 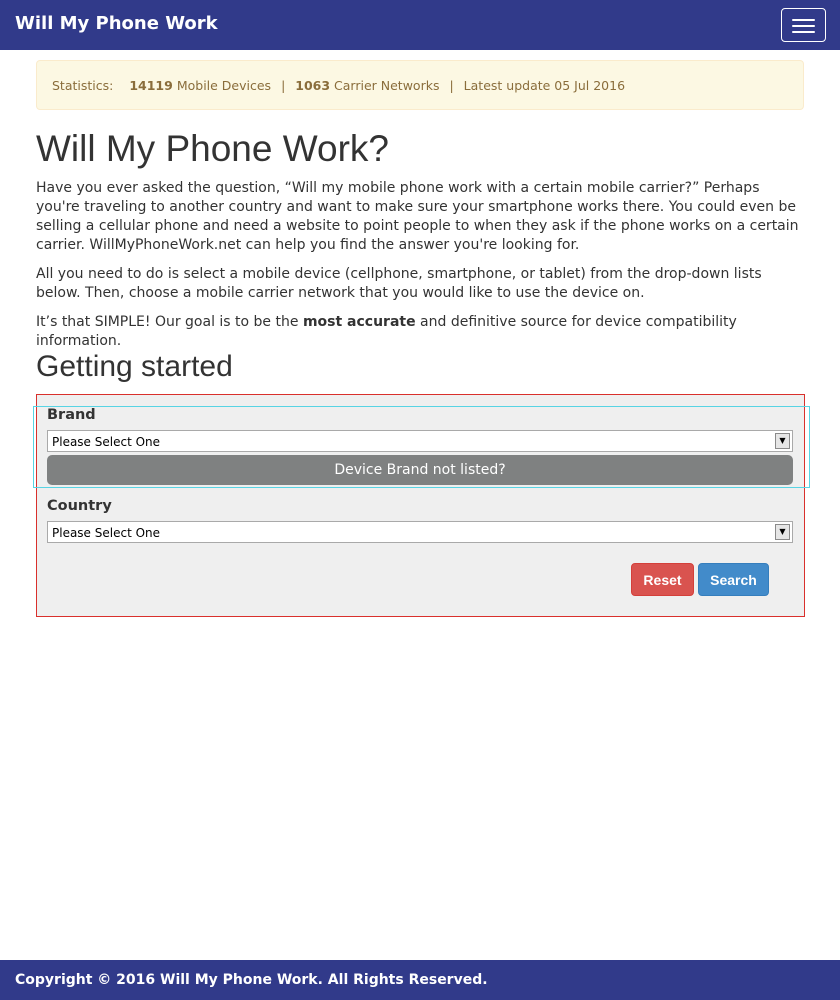 What do you see at coordinates (134, 366) in the screenshot?
I see `section-title: Getting started` at bounding box center [134, 366].